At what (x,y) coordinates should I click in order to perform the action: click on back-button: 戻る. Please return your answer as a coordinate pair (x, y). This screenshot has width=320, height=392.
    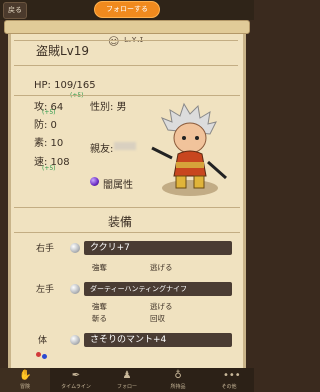
    Looking at the image, I should click on (15, 10).